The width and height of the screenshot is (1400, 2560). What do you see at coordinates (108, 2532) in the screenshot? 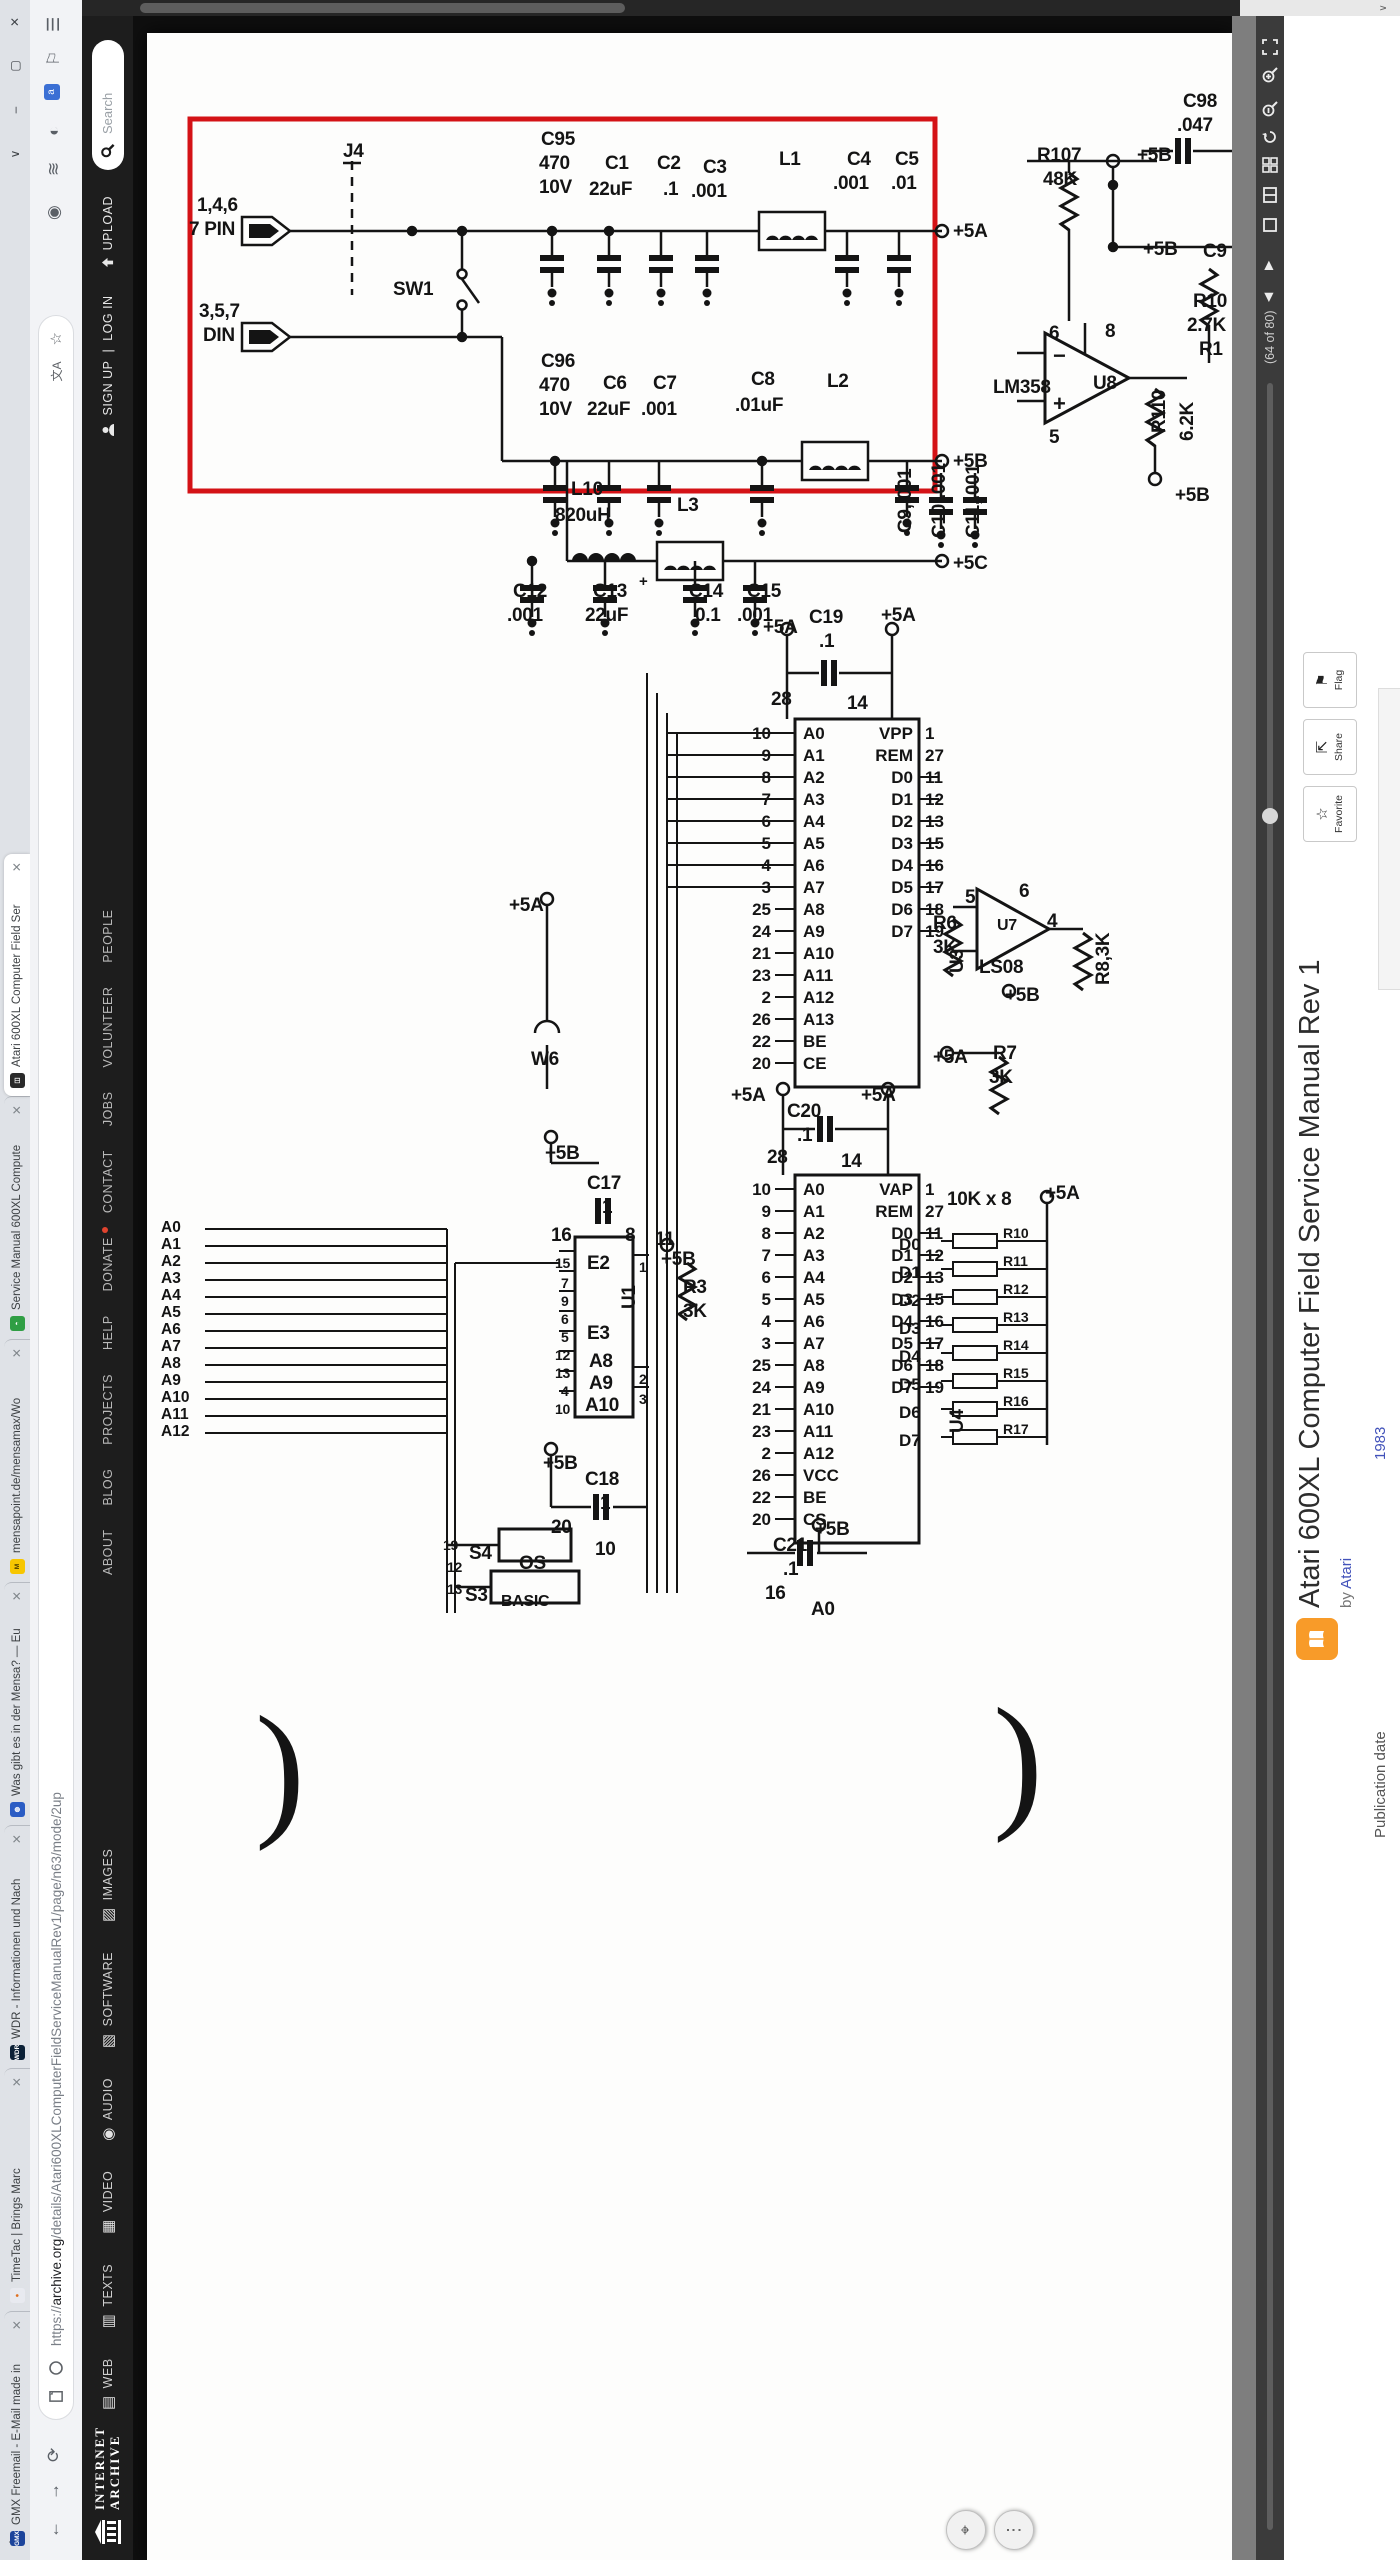
I see `internet-archive-logo-icon` at bounding box center [108, 2532].